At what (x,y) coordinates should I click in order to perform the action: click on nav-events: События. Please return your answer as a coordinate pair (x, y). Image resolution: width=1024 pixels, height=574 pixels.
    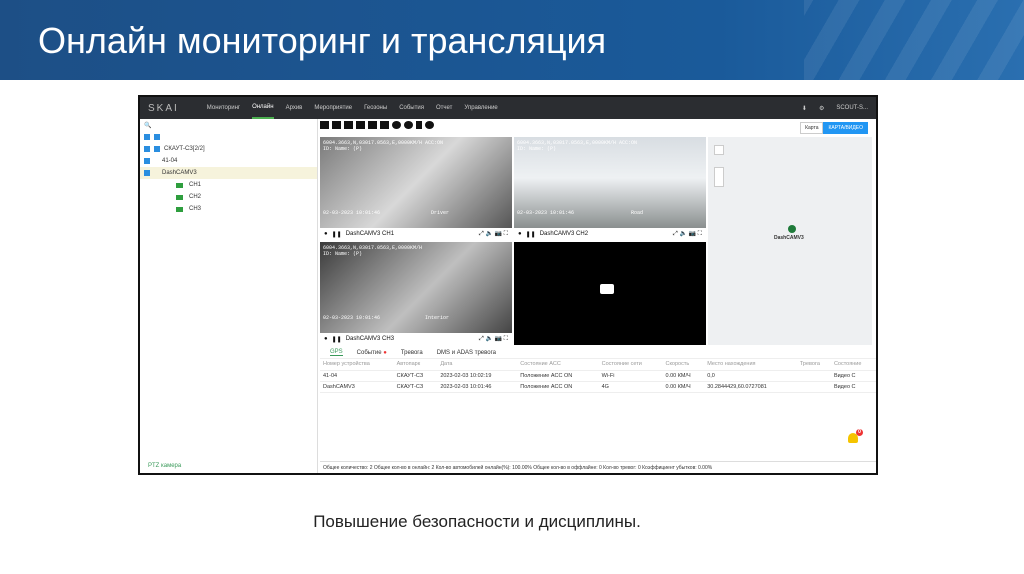
    Looking at the image, I should click on (411, 108).